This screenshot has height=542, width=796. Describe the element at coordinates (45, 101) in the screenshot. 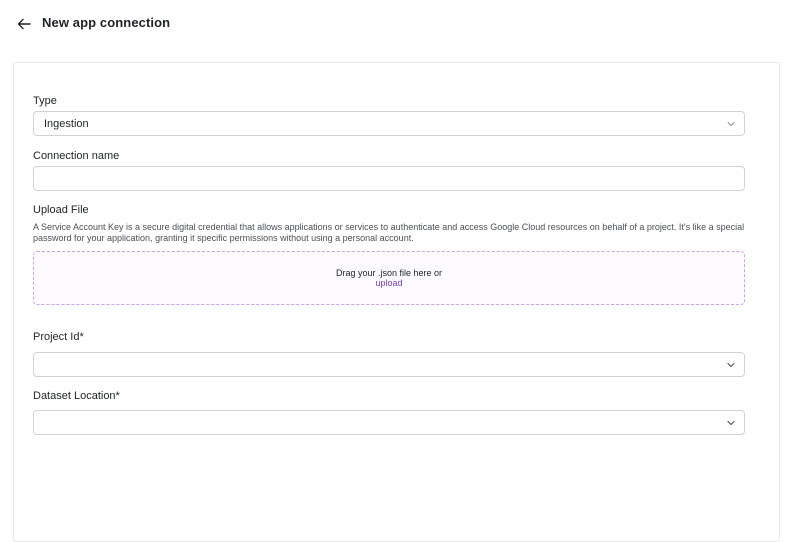

I see `type-label: Type` at that location.